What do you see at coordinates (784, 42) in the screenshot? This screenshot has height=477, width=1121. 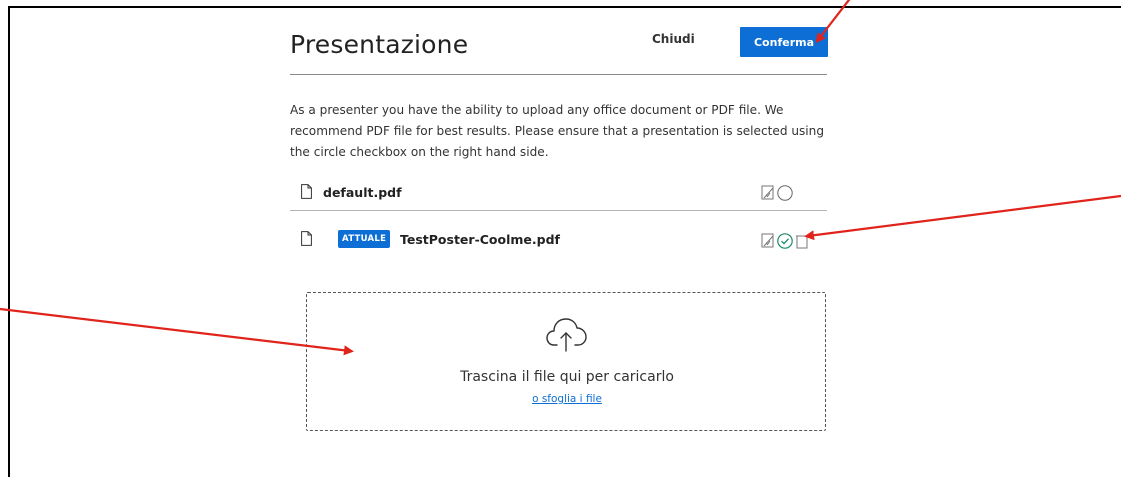 I see `confirm-button: Conferma` at bounding box center [784, 42].